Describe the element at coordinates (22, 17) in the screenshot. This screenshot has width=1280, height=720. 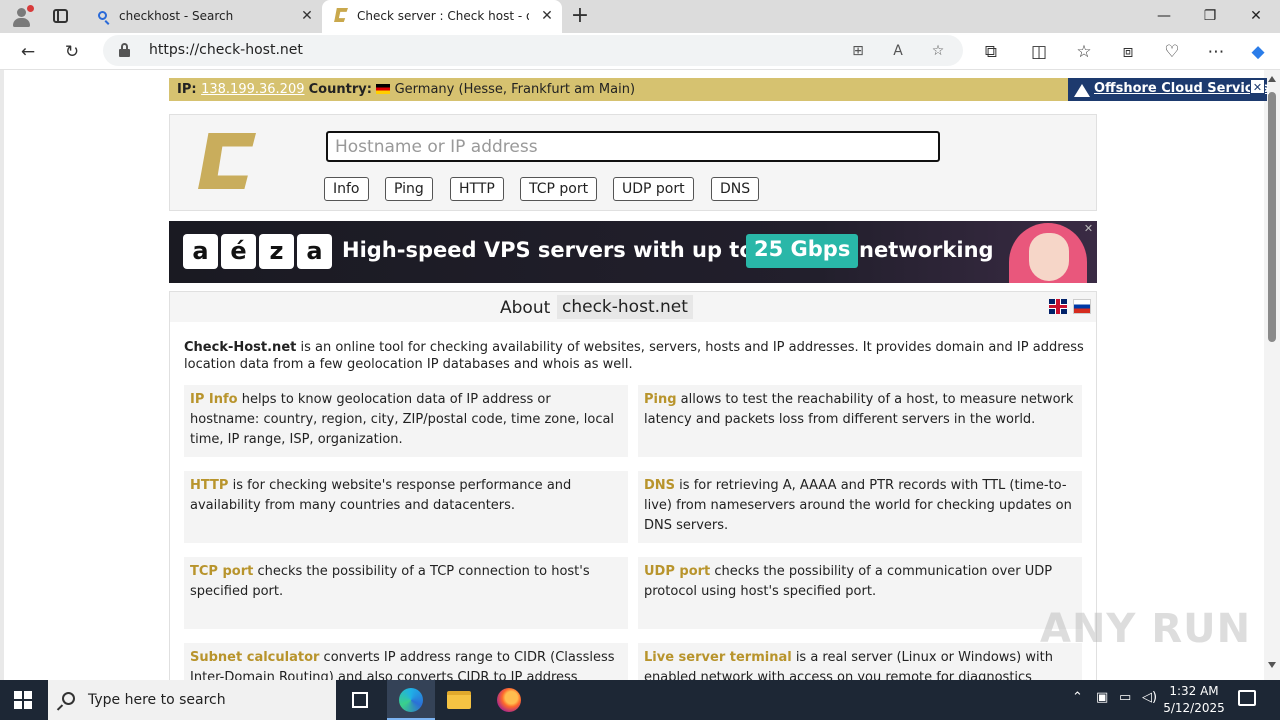
I see `profile-avatar-icon` at that location.